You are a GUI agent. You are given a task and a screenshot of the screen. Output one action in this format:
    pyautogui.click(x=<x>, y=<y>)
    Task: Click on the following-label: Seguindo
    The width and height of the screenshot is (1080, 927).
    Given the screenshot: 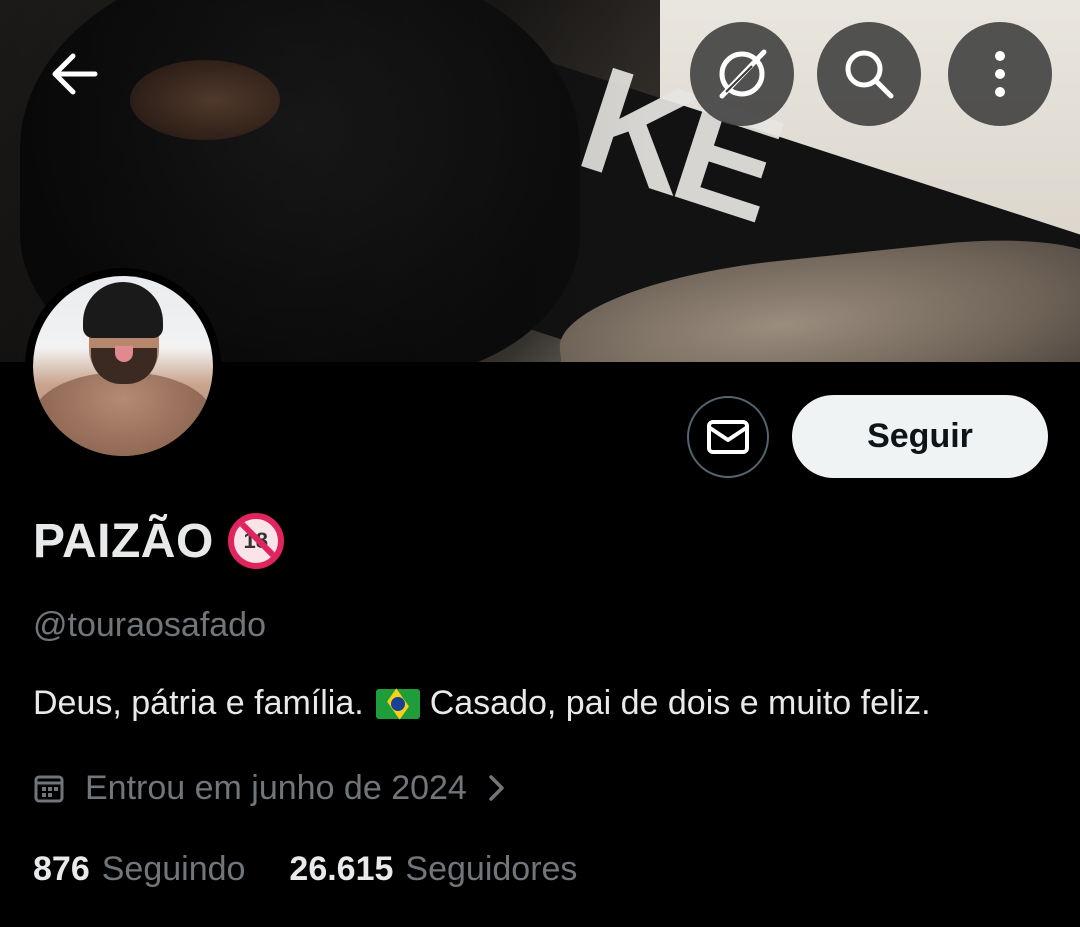 What is the action you would take?
    pyautogui.click(x=173, y=868)
    